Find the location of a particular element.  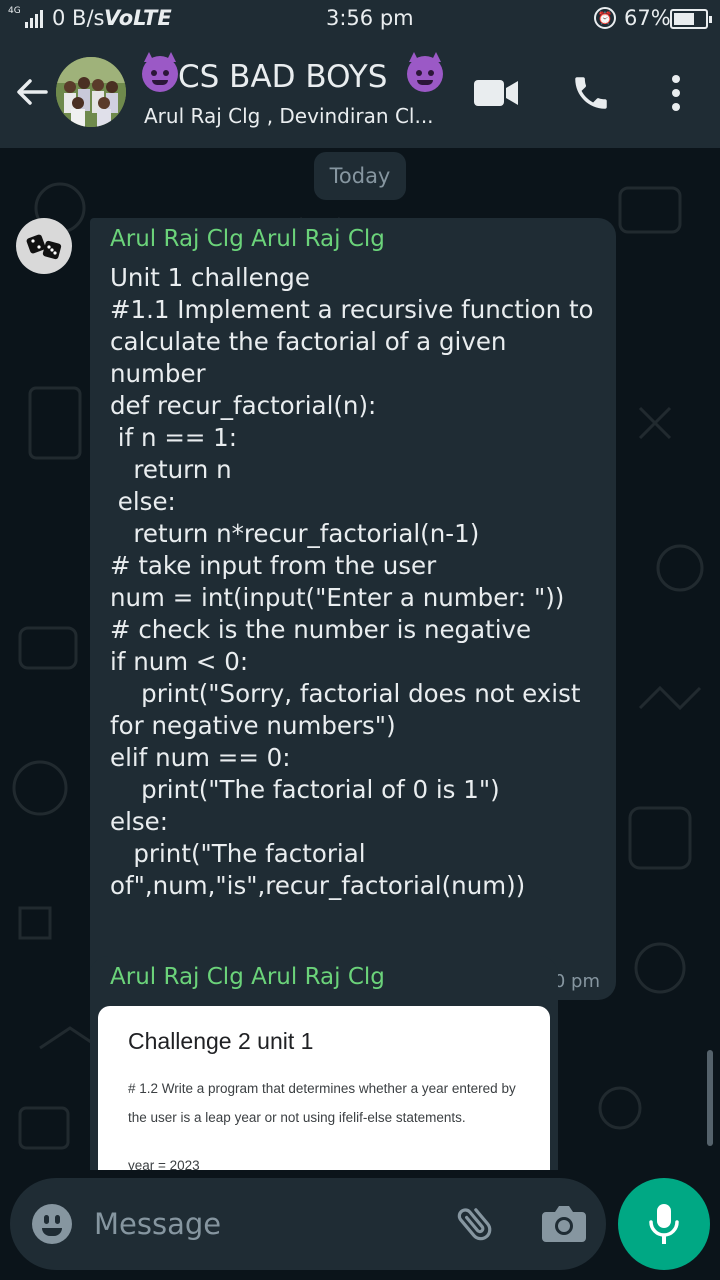

signal-icon: 4G is located at coordinates (25, 17).